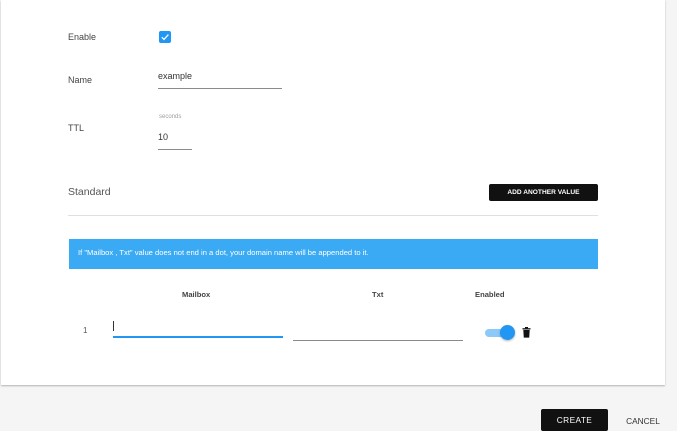 This screenshot has width=677, height=431. What do you see at coordinates (378, 294) in the screenshot?
I see `column-header-txt: Txt` at bounding box center [378, 294].